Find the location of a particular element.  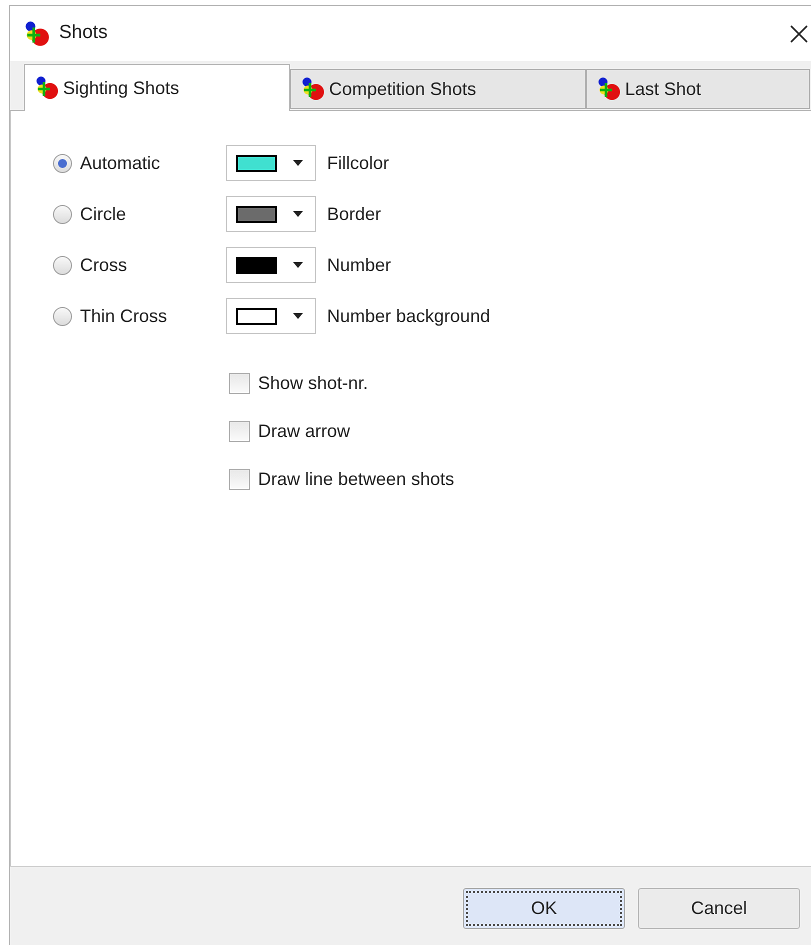

checkbox-label: Show shot-nr. is located at coordinates (313, 383).